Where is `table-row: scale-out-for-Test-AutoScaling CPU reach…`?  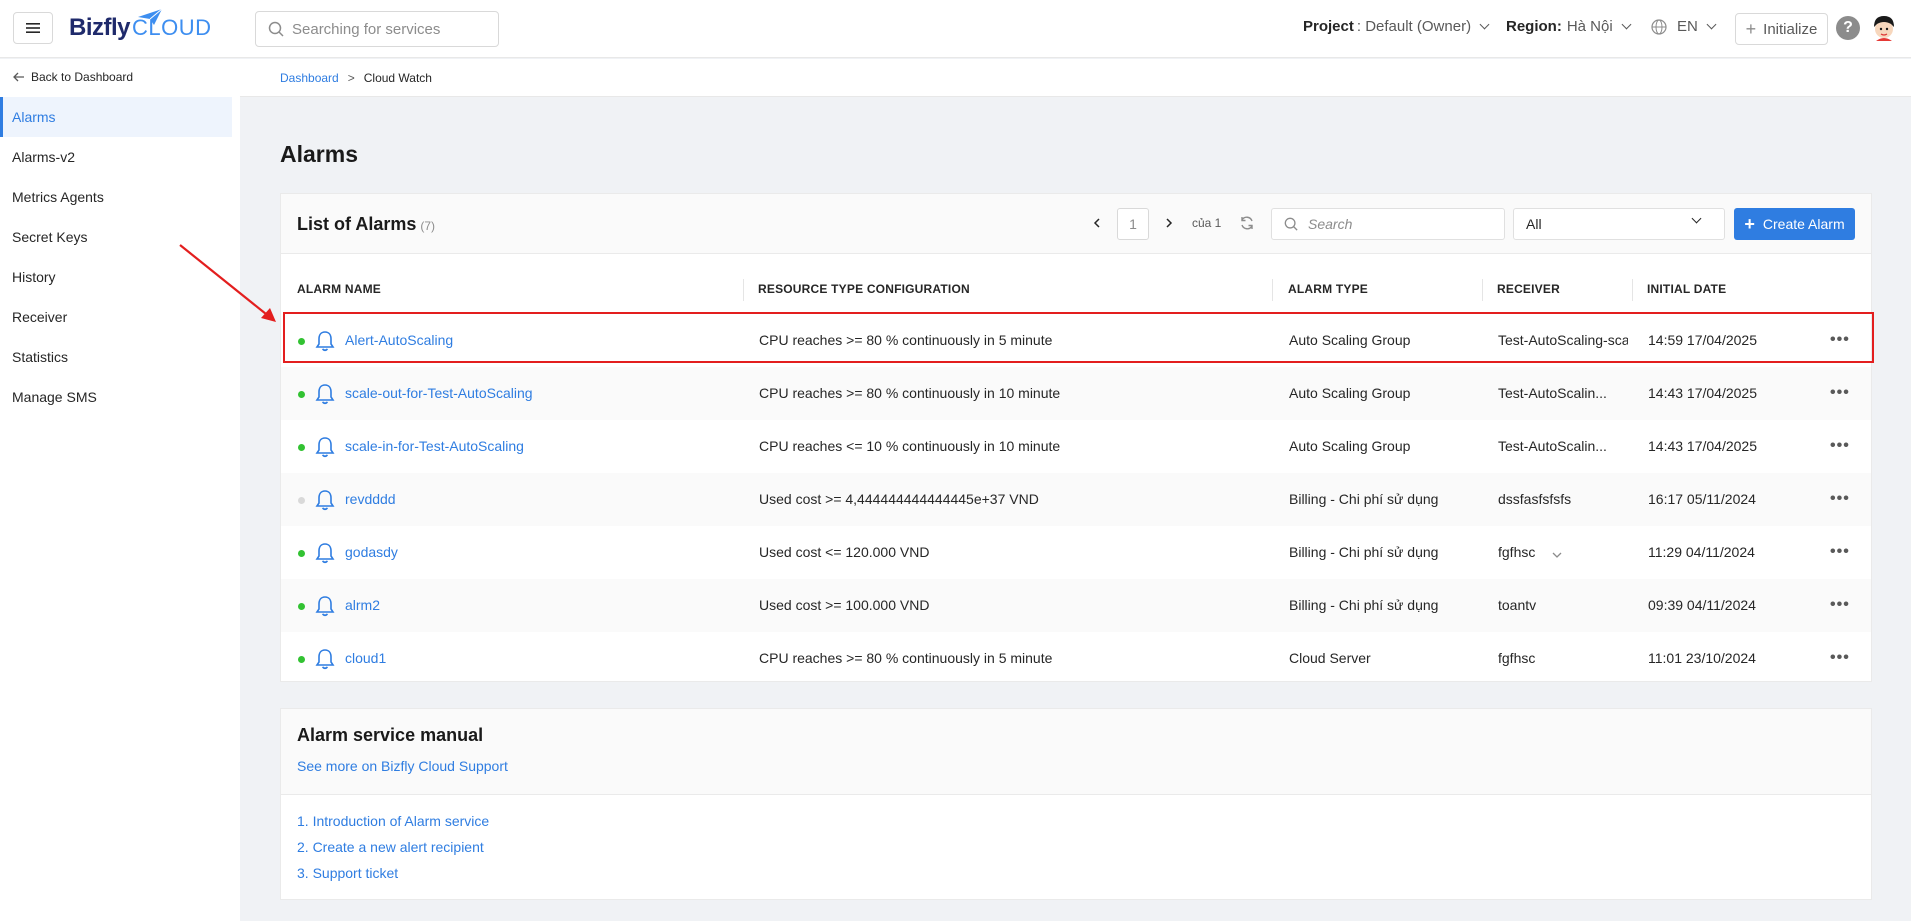 table-row: scale-out-for-Test-AutoScaling CPU reach… is located at coordinates (1076, 393).